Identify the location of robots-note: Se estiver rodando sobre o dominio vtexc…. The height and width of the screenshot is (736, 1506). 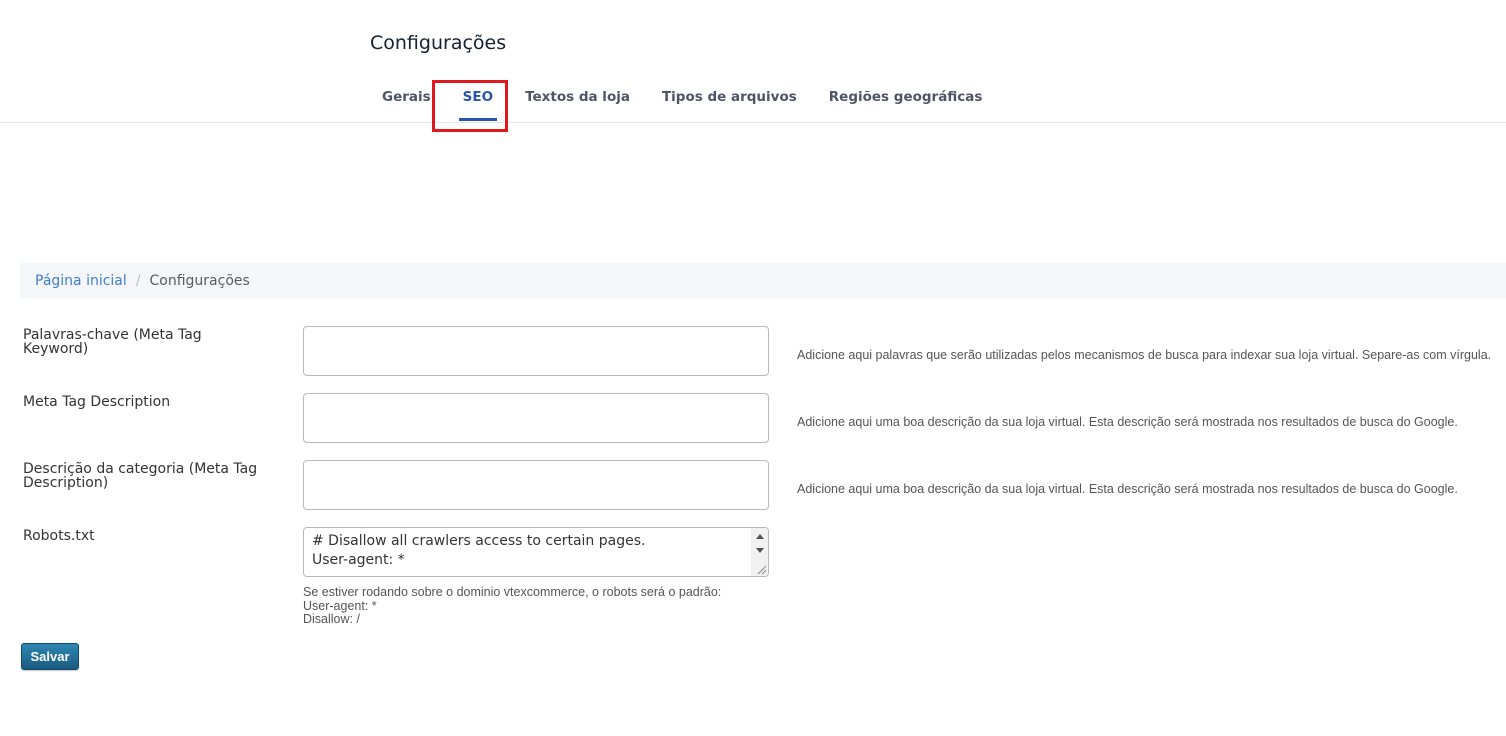
(512, 606).